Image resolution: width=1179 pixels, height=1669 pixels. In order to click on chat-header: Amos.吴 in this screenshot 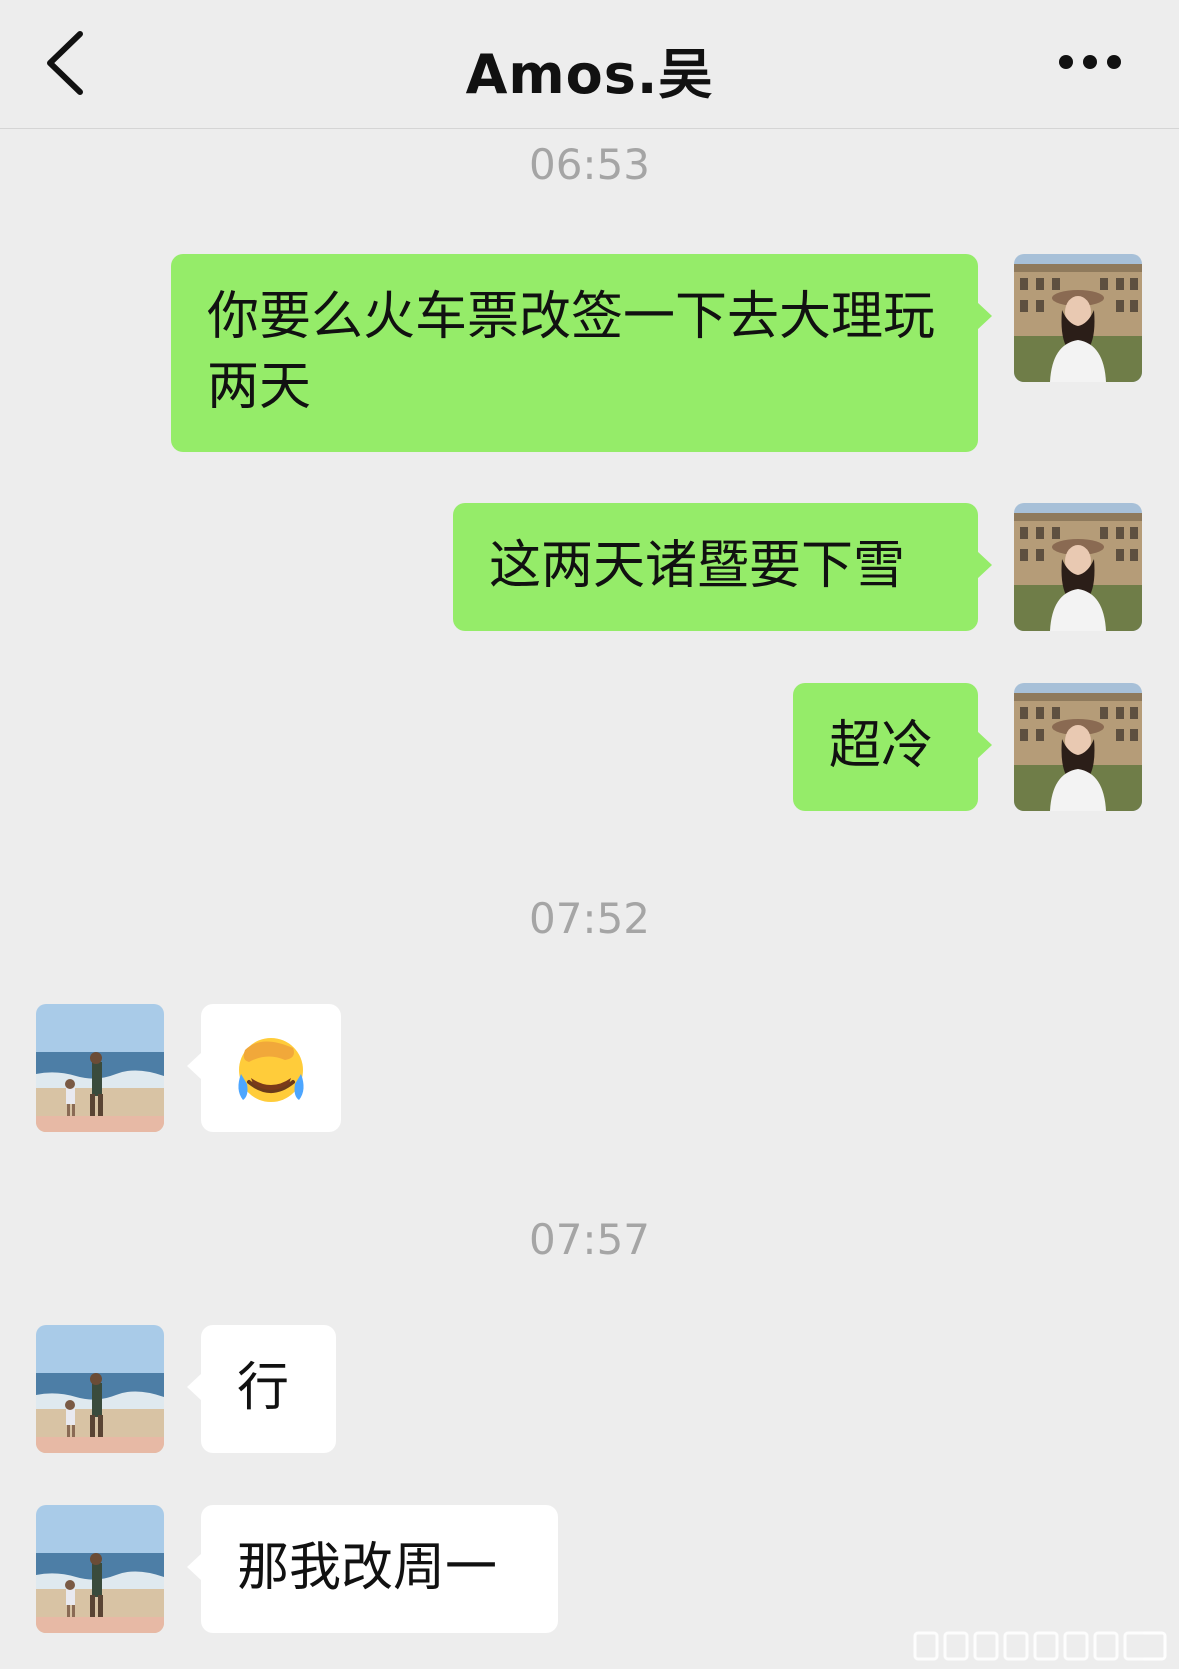, I will do `click(589, 64)`.